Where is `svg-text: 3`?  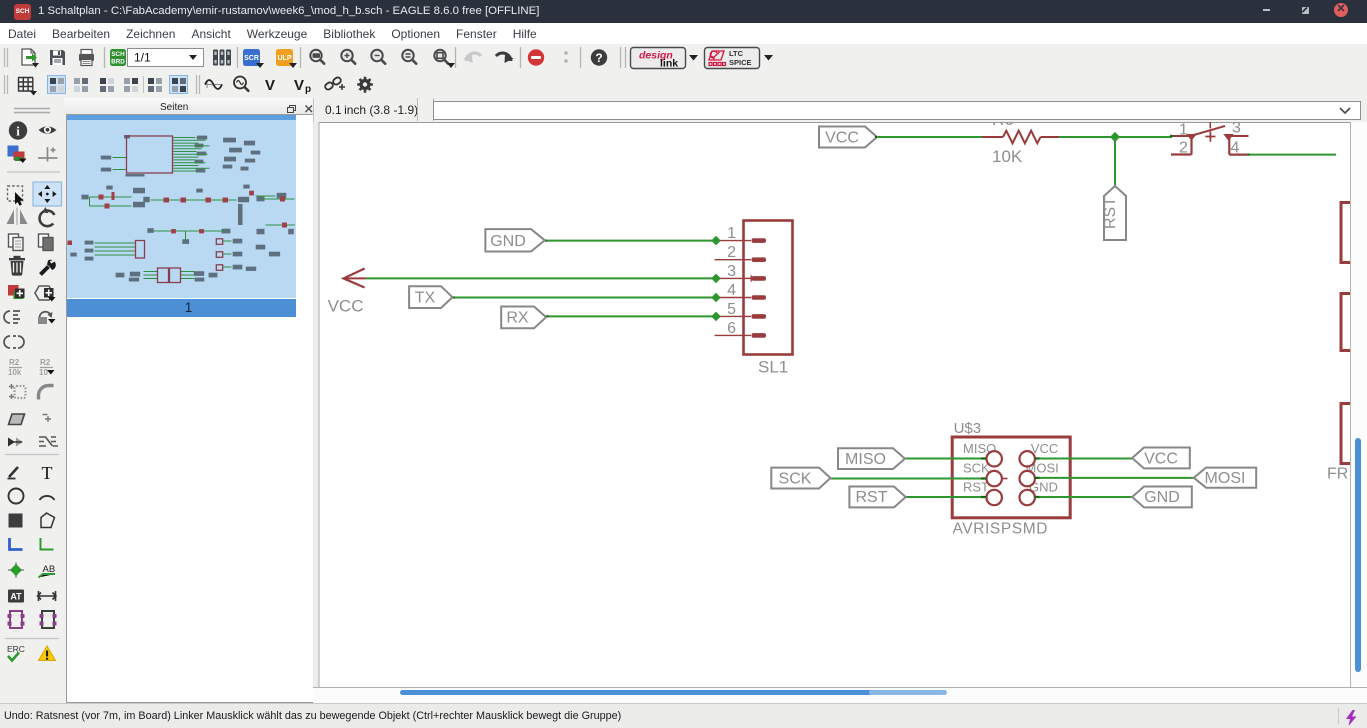 svg-text: 3 is located at coordinates (731, 271).